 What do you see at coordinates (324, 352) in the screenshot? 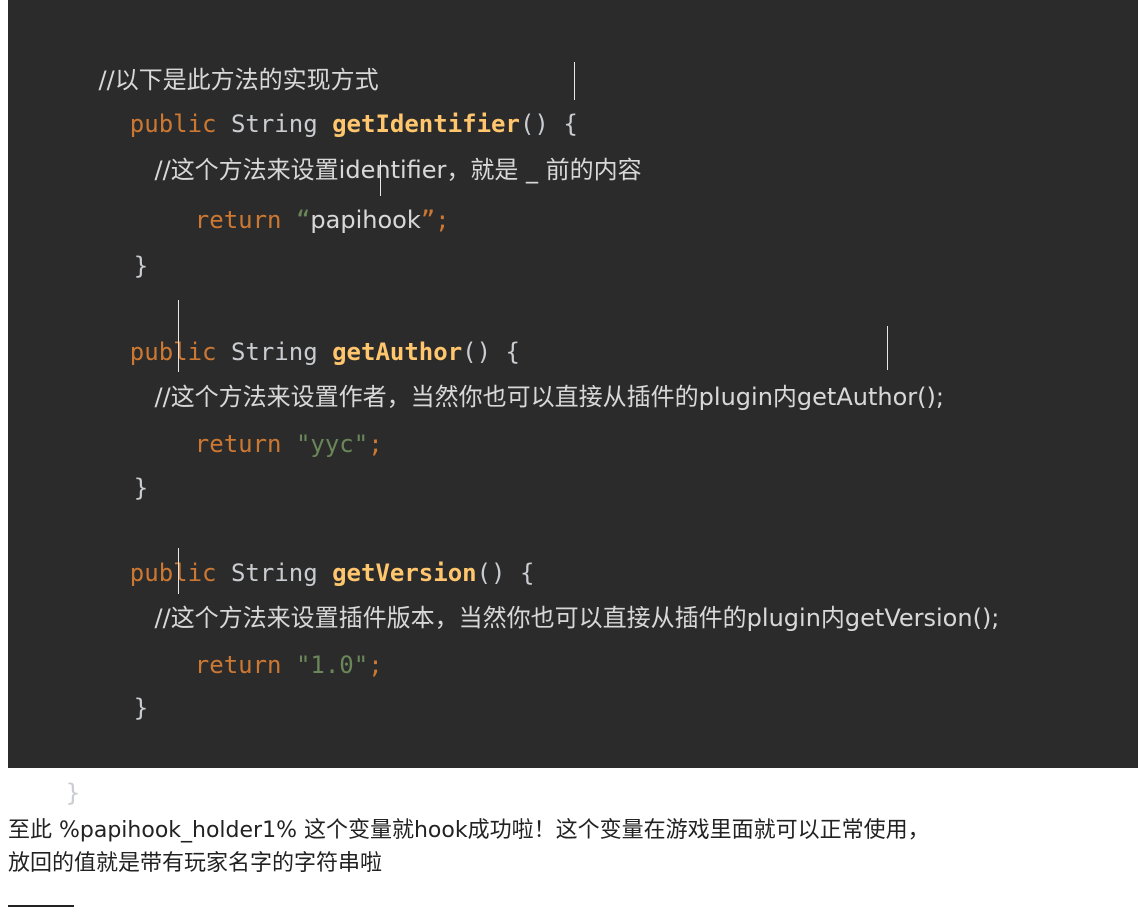
I see `method-signature-getauthor: public String getAuthor() {` at bounding box center [324, 352].